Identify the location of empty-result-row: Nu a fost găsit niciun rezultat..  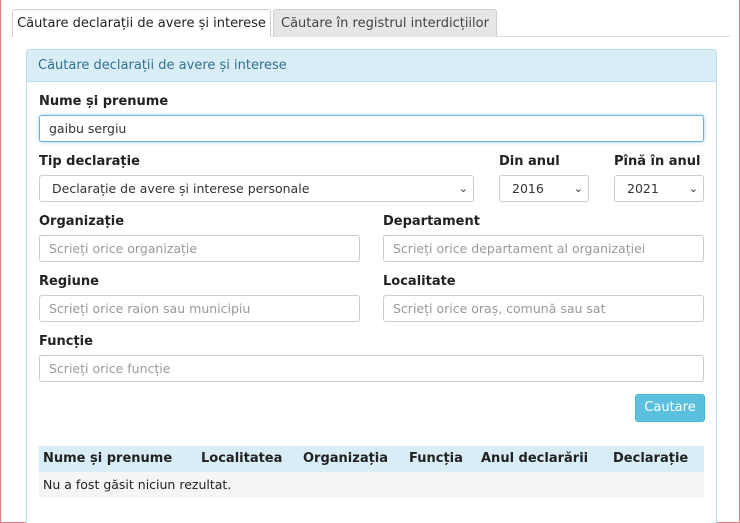
(371, 485).